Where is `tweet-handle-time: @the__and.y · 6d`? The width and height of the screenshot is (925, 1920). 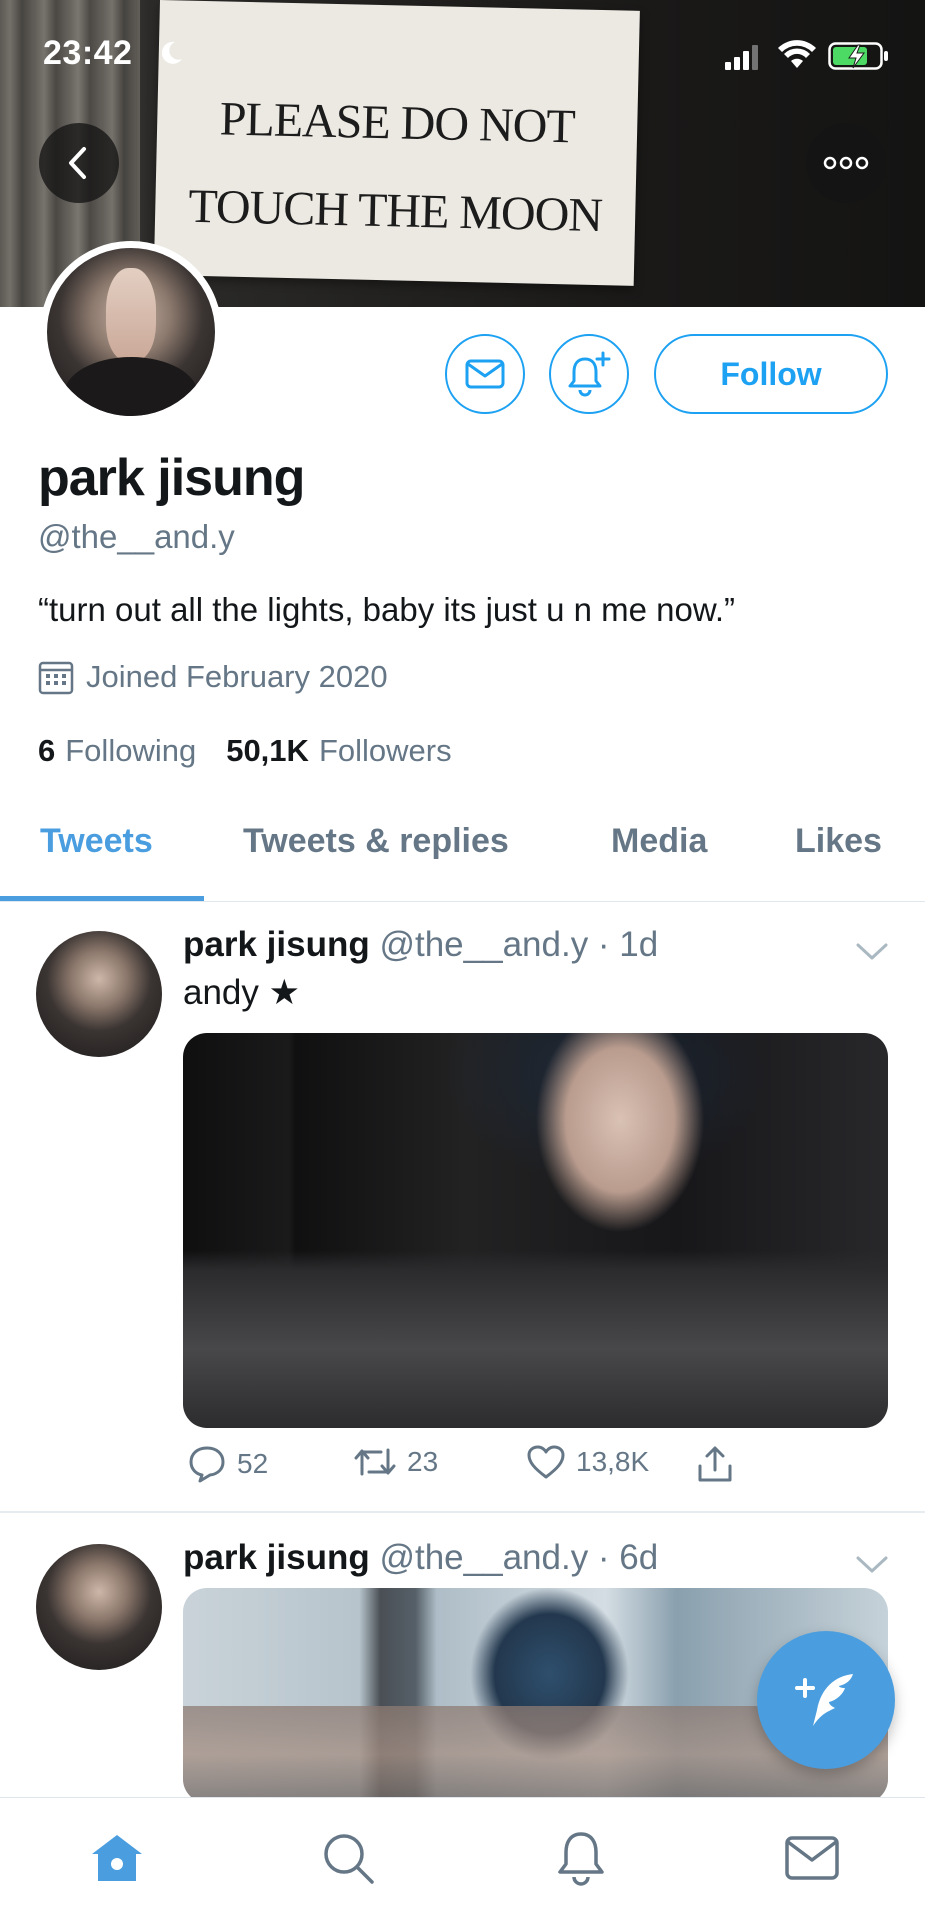 tweet-handle-time: @the__and.y · 6d is located at coordinates (519, 1557).